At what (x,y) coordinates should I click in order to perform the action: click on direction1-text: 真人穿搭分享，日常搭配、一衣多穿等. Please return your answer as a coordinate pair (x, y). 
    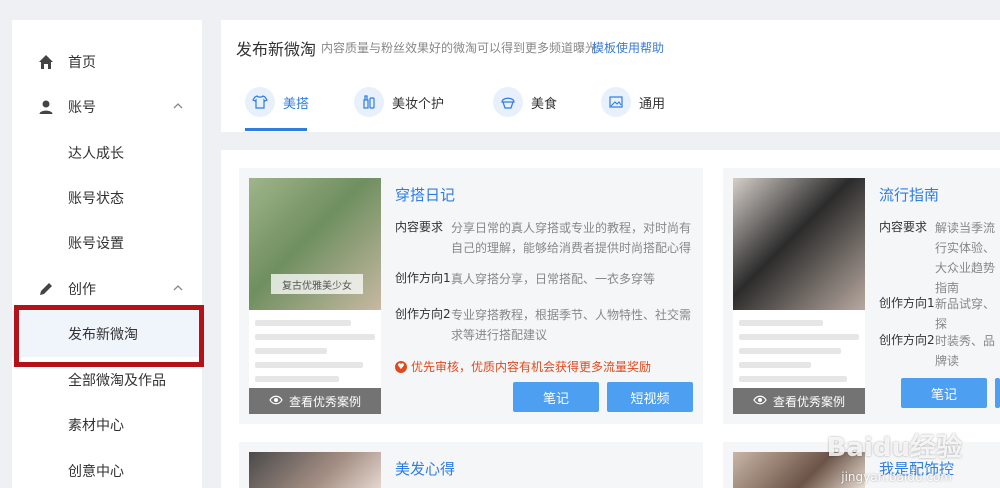
    Looking at the image, I should click on (553, 279).